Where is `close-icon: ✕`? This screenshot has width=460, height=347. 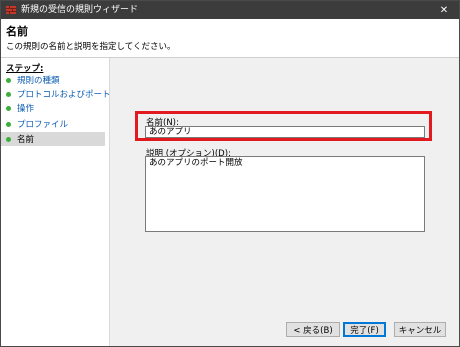
close-icon: ✕ is located at coordinates (444, 10).